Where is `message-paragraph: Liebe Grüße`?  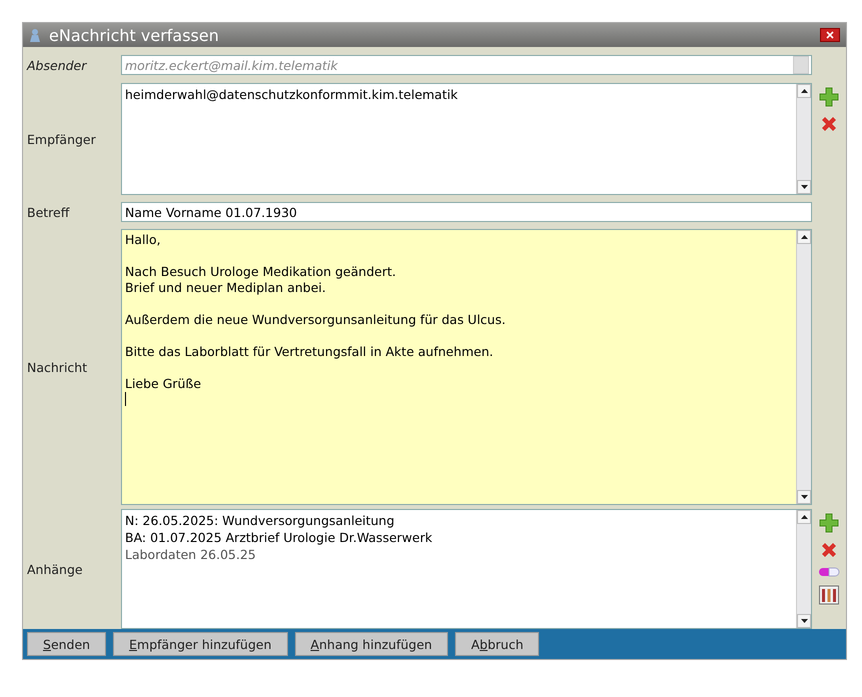 message-paragraph: Liebe Grüße is located at coordinates (163, 384).